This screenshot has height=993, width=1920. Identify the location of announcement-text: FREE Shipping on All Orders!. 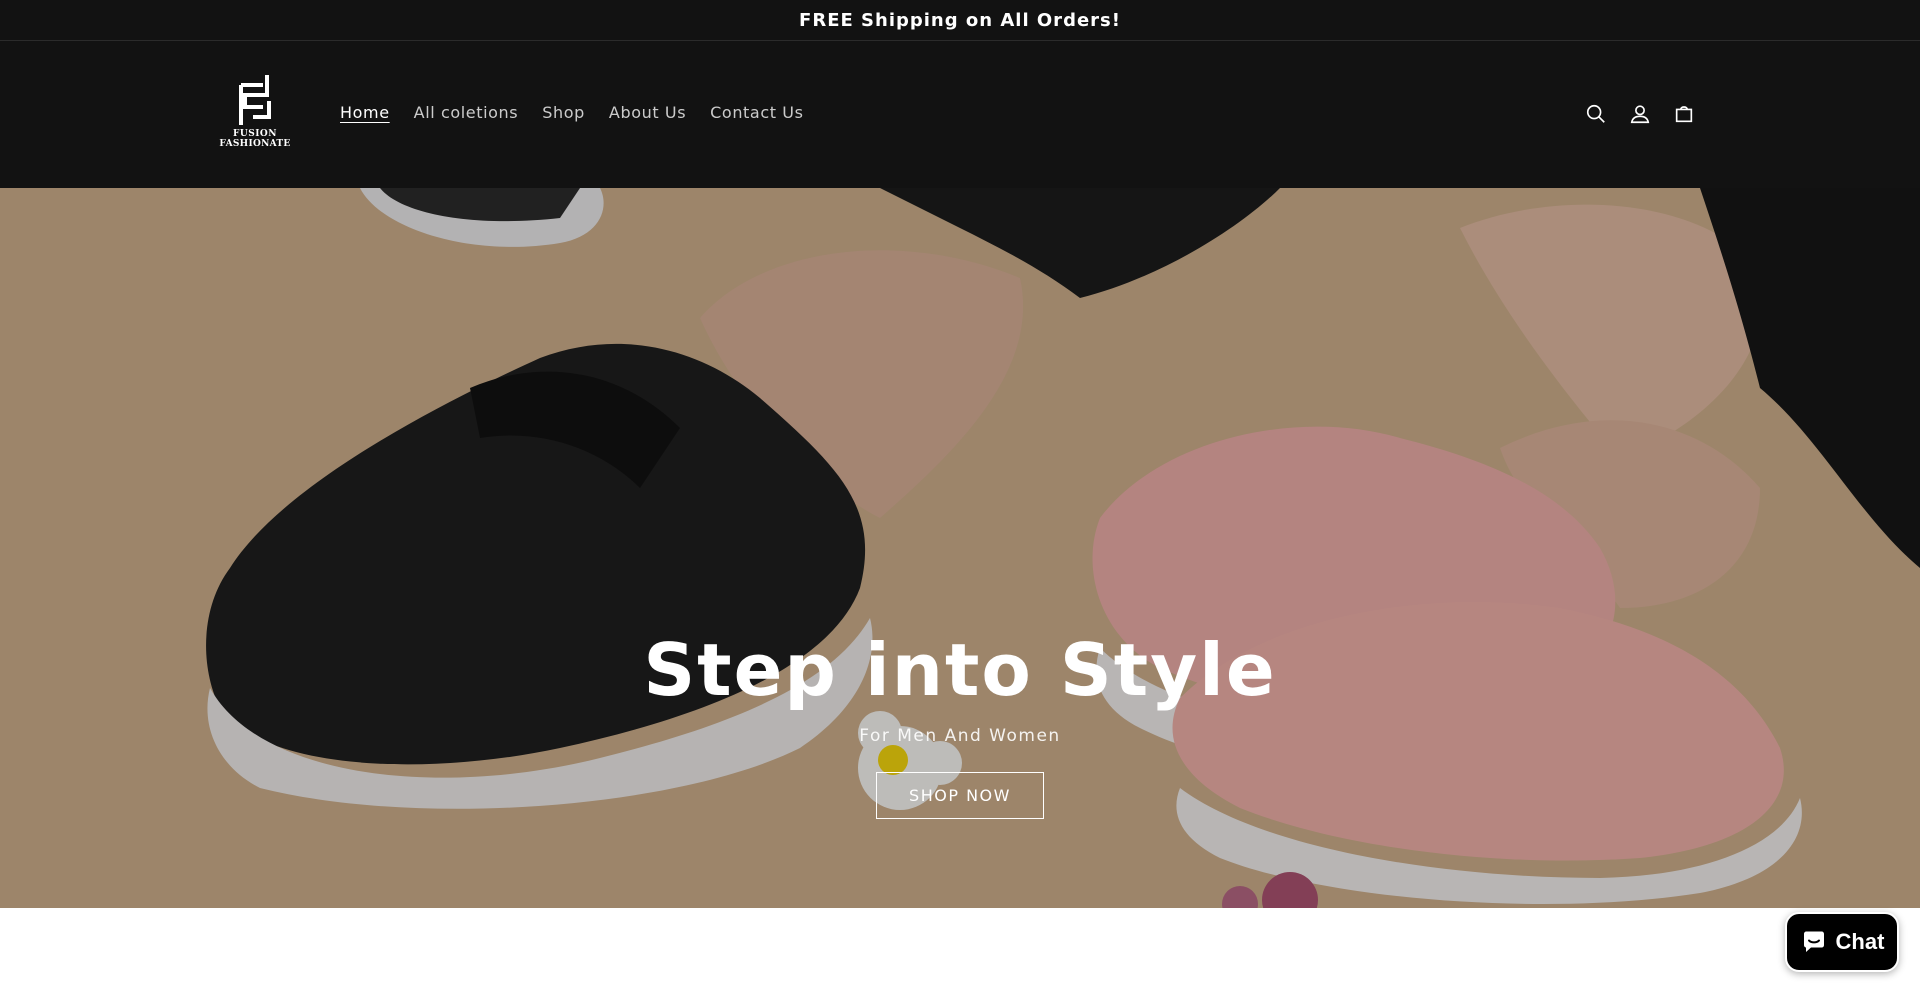
(960, 20).